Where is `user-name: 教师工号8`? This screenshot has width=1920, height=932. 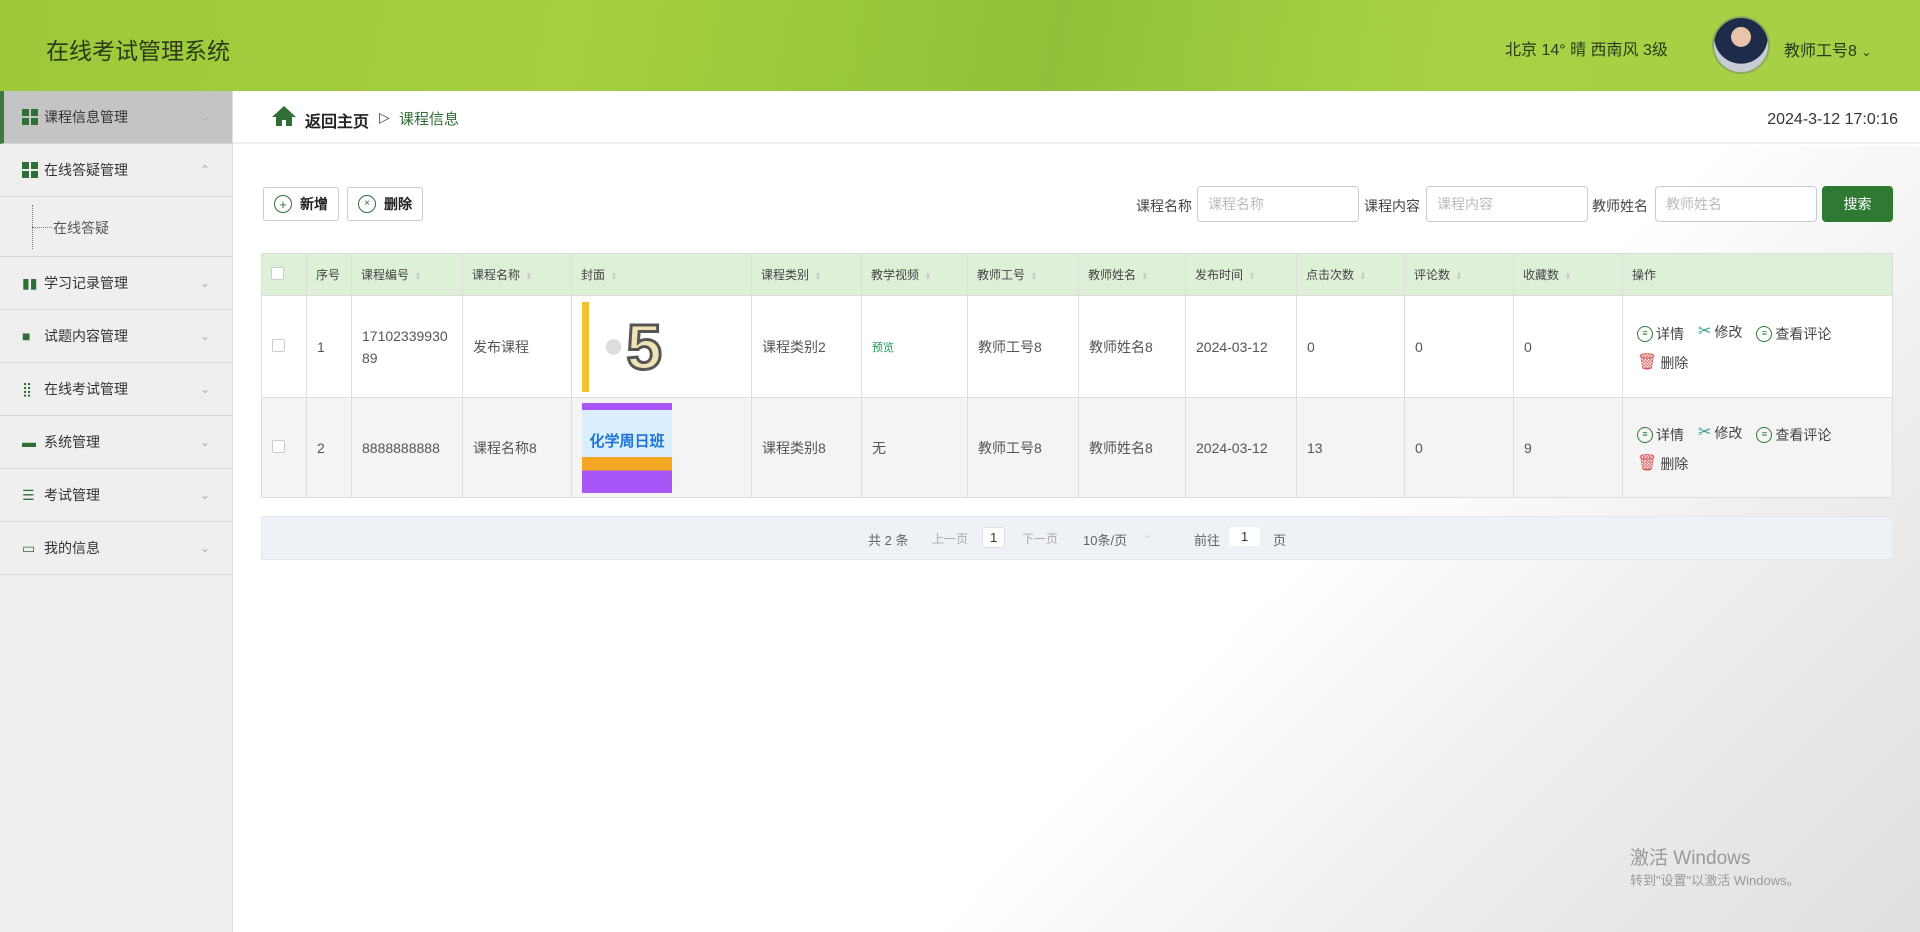 user-name: 教师工号8 is located at coordinates (1820, 51).